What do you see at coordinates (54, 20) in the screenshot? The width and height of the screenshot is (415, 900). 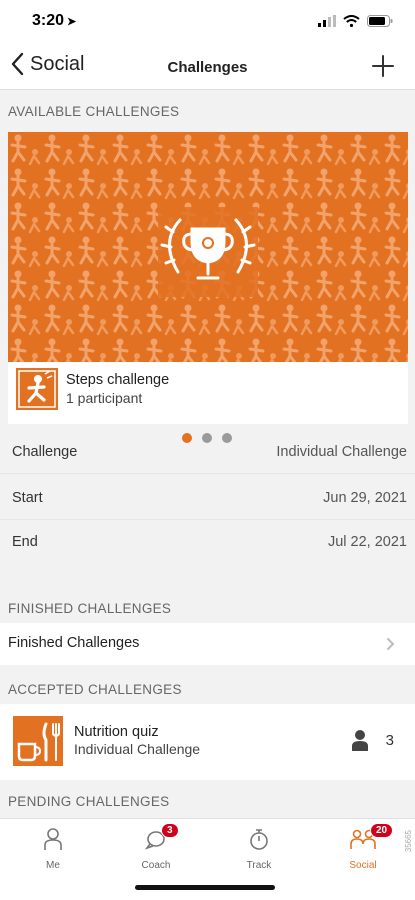 I see `status-time: 3:20 ➤` at bounding box center [54, 20].